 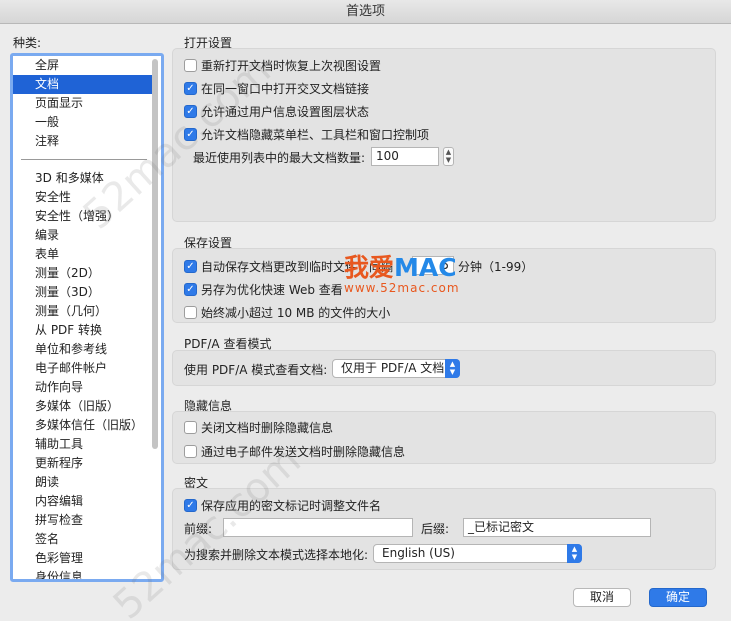 I want to click on category-label: 种类:, so click(x=27, y=43).